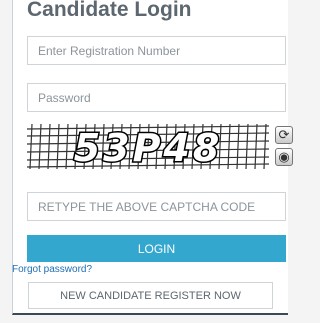  I want to click on login-button: LOGIN, so click(156, 248).